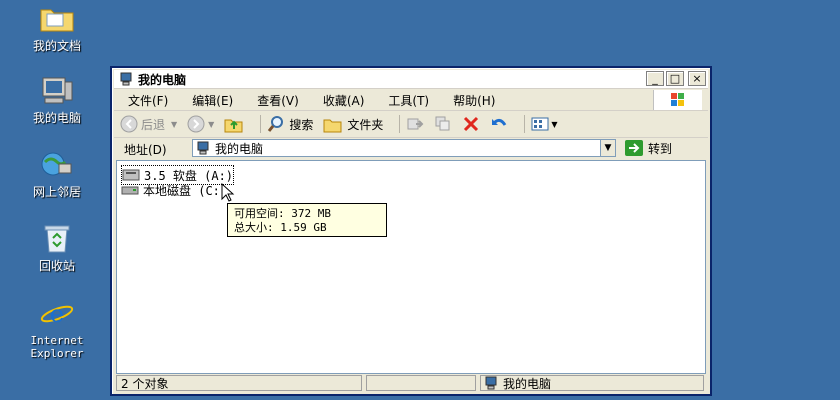  What do you see at coordinates (131, 175) in the screenshot?
I see `floppy-drive-icon` at bounding box center [131, 175].